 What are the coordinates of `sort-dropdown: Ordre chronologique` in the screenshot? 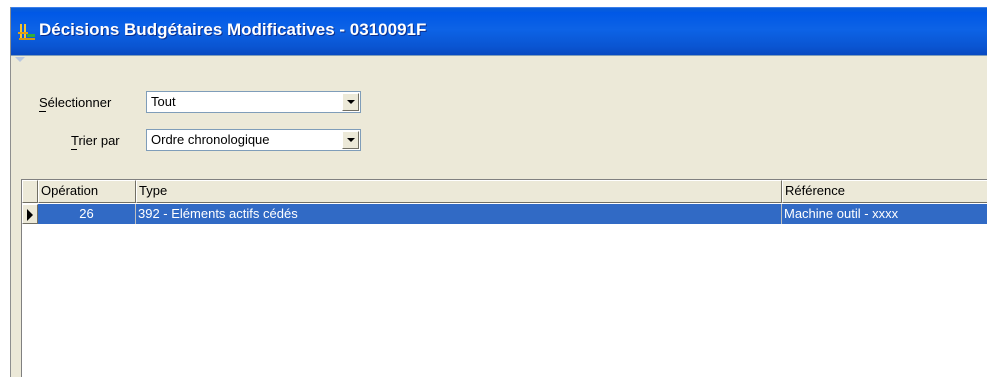 It's located at (253, 140).